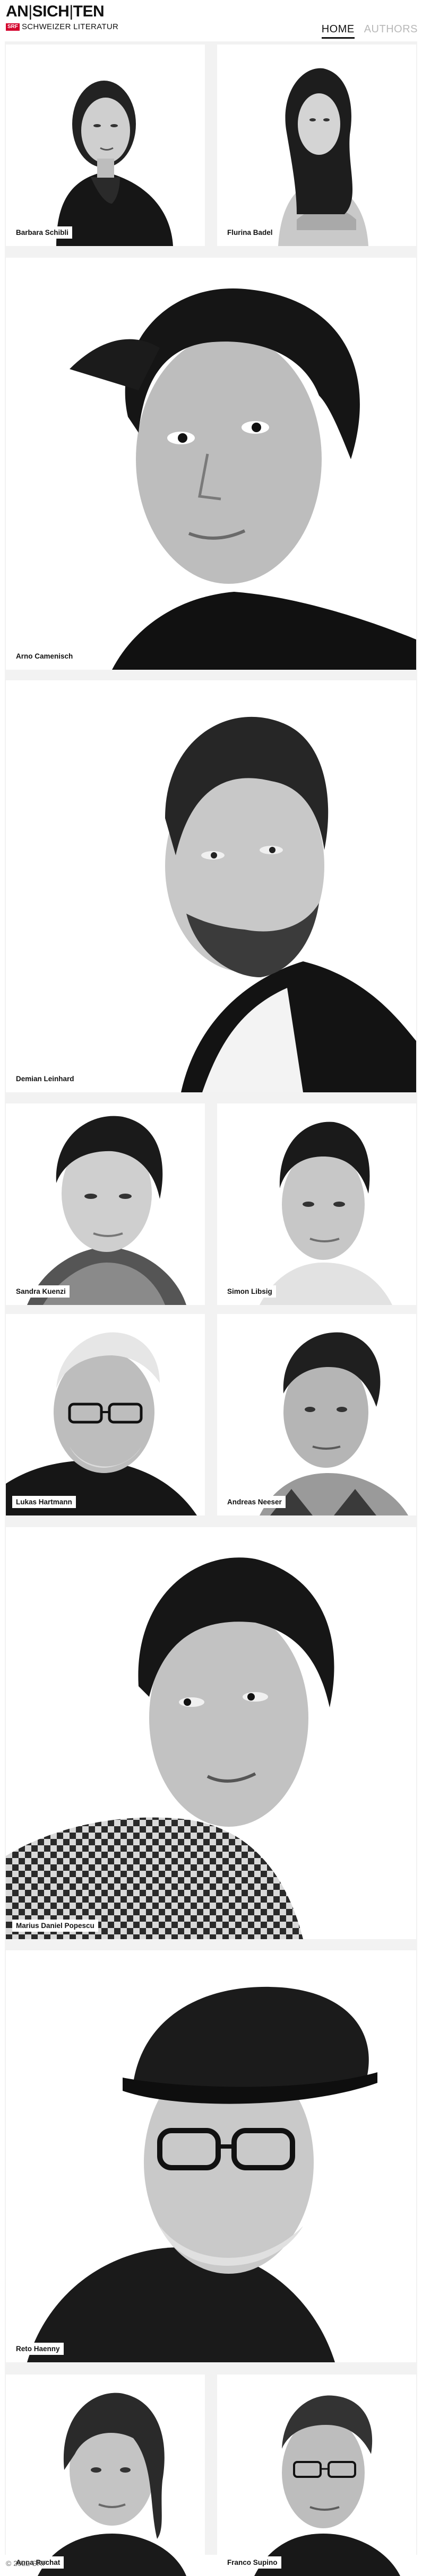 The image size is (422, 2576). I want to click on site-footer: © 2022 SRF, so click(27, 2563).